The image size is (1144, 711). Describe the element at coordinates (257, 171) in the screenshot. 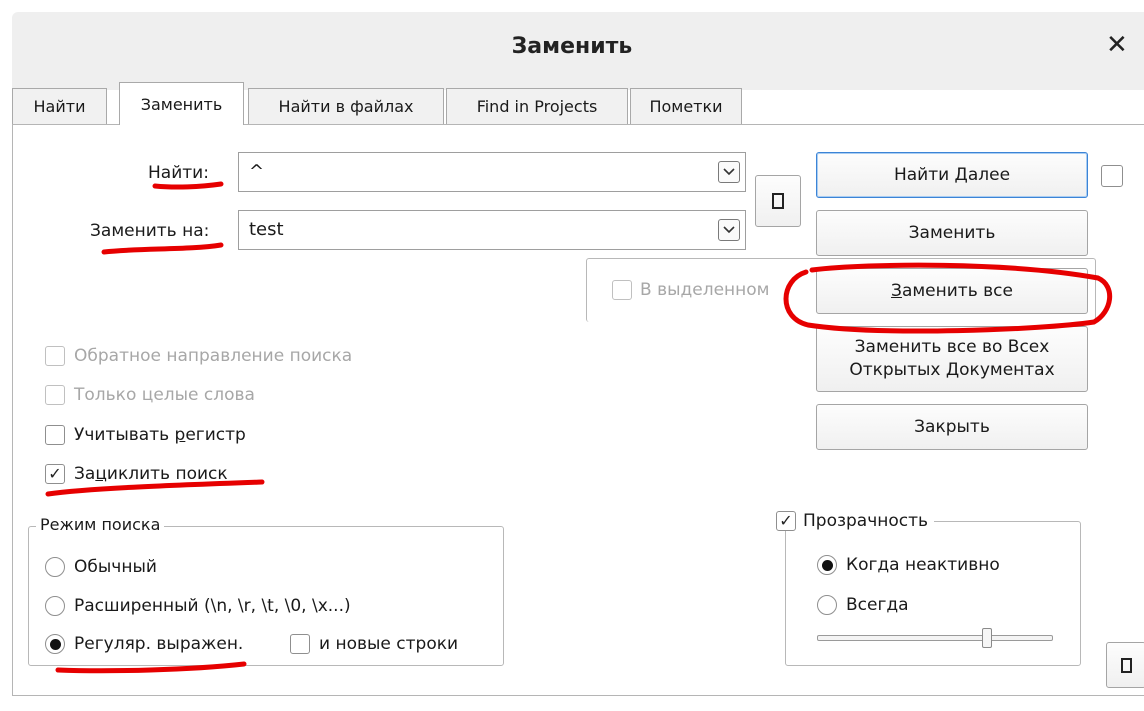

I see `find-input-value: ^` at that location.